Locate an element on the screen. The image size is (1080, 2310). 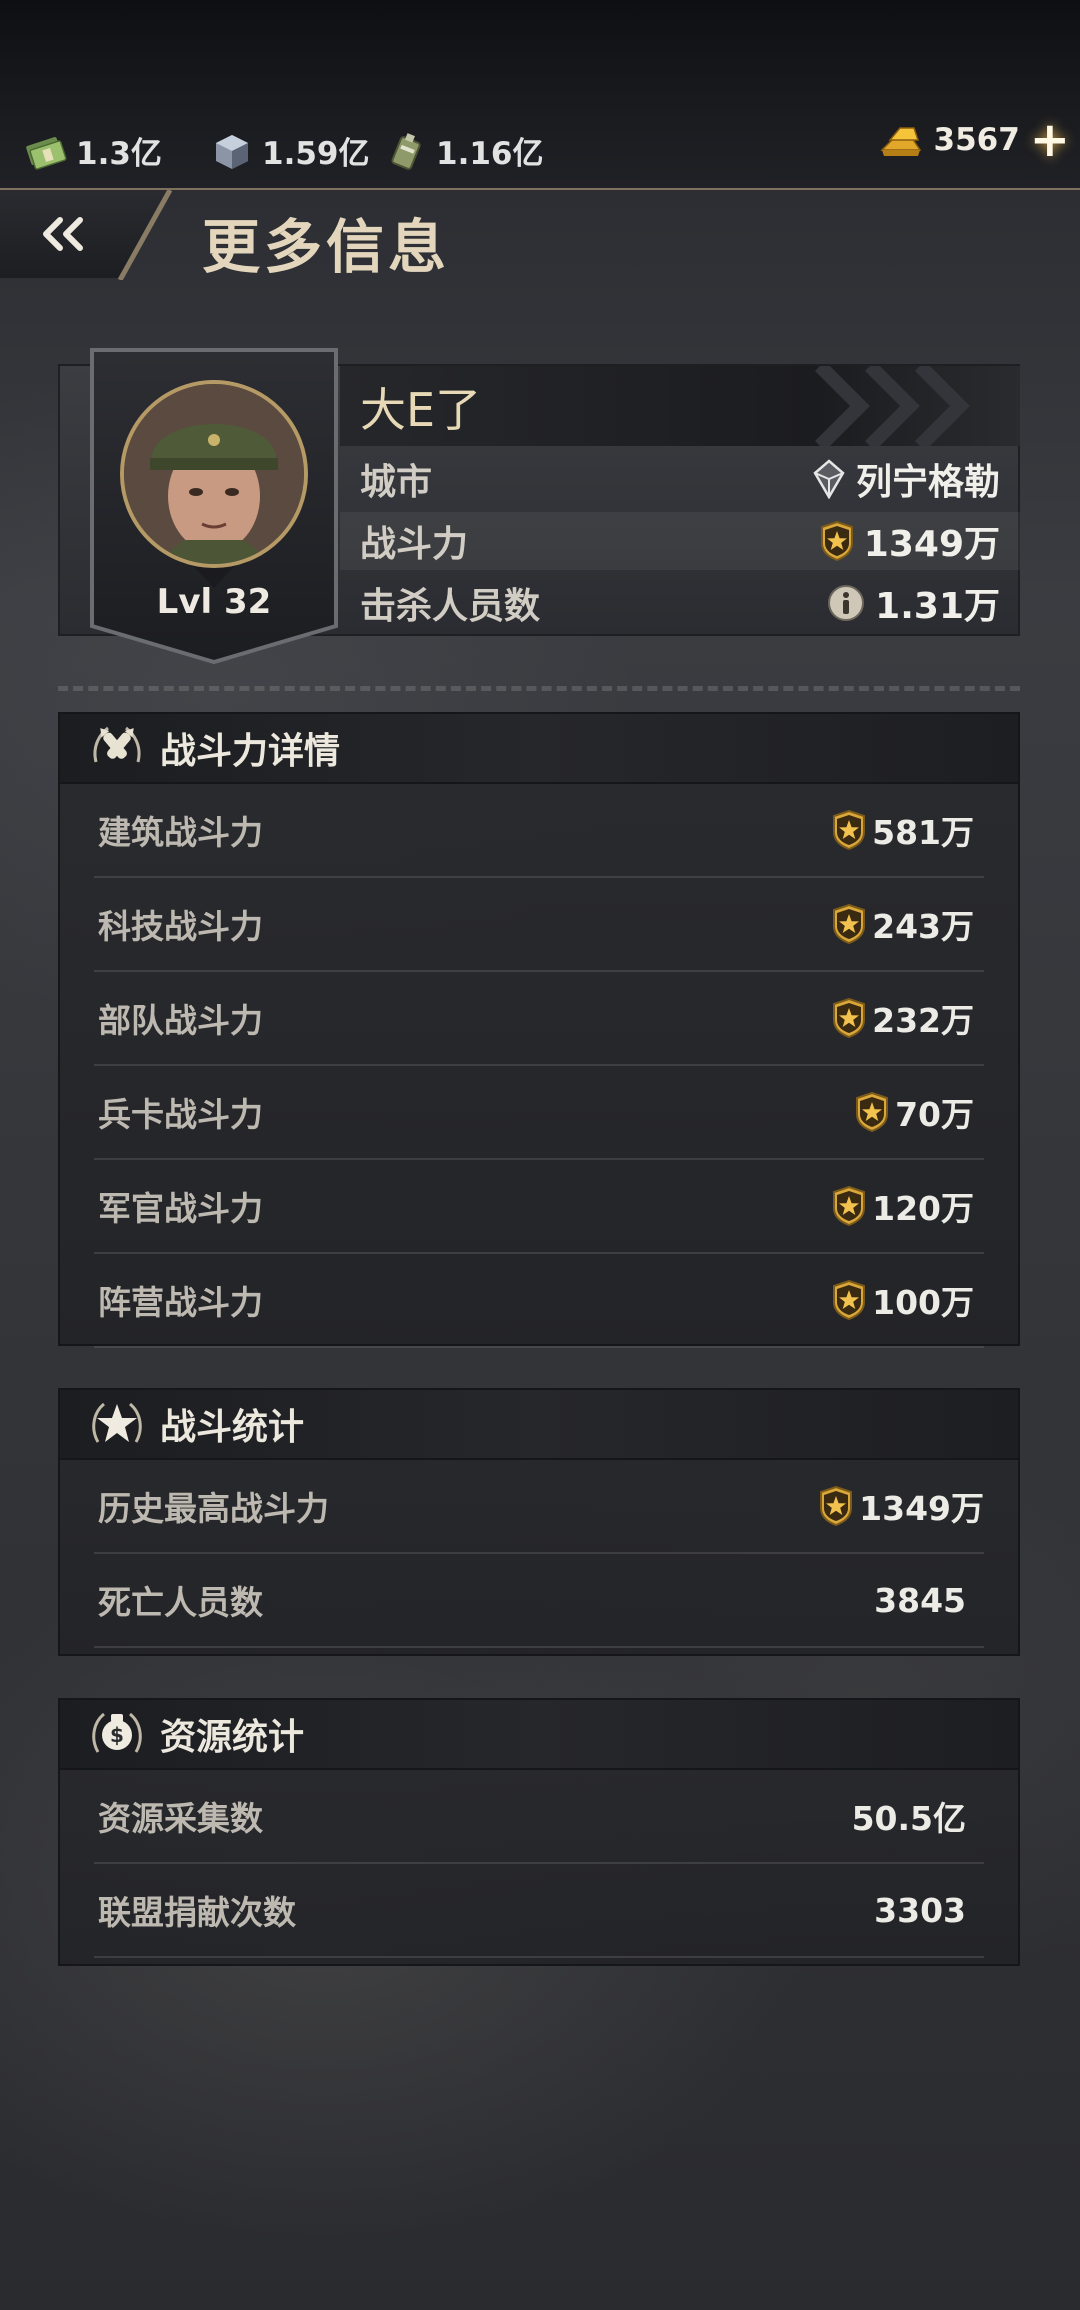
power-details-title: 战斗力详情 is located at coordinates (250, 751).